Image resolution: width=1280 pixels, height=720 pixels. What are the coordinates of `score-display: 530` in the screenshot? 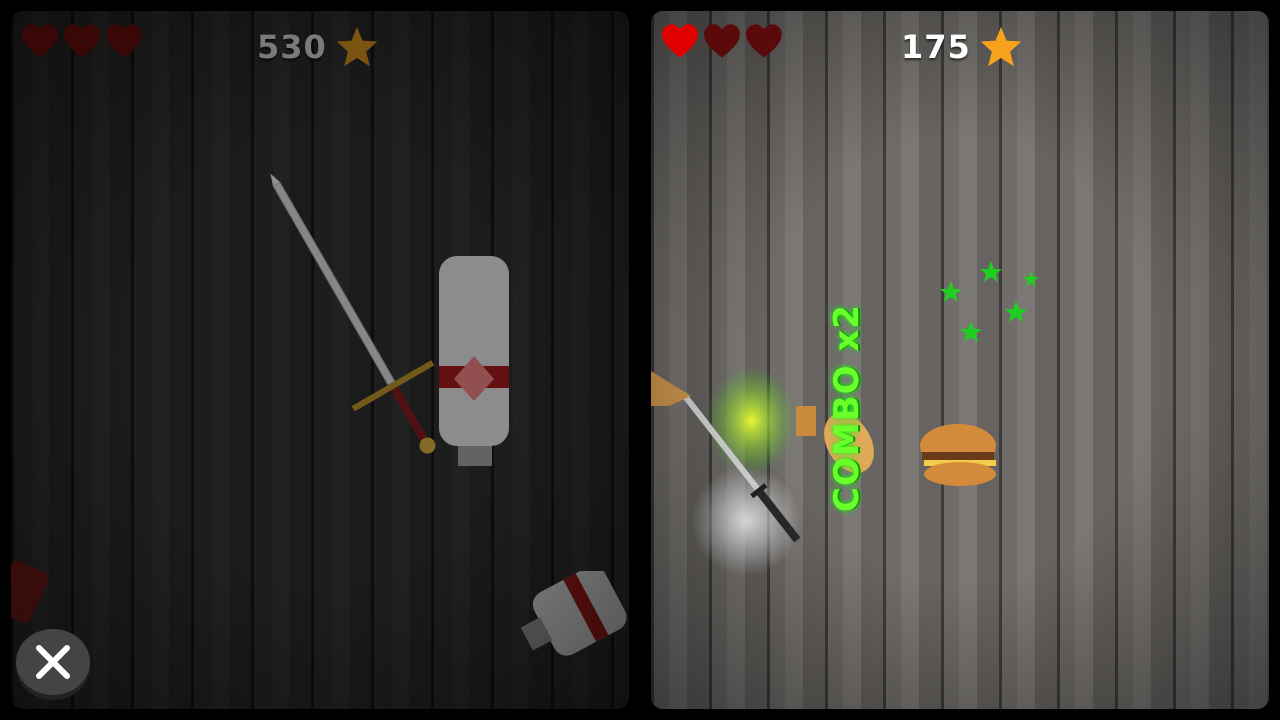 It's located at (318, 47).